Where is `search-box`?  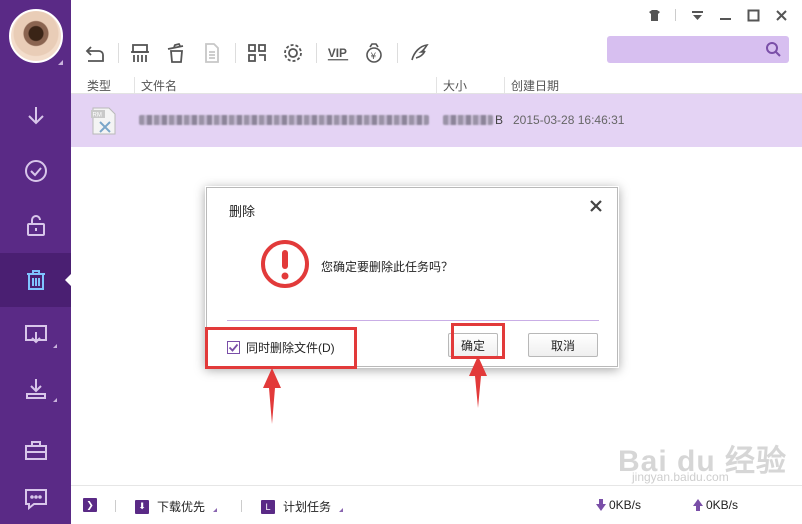 search-box is located at coordinates (698, 49).